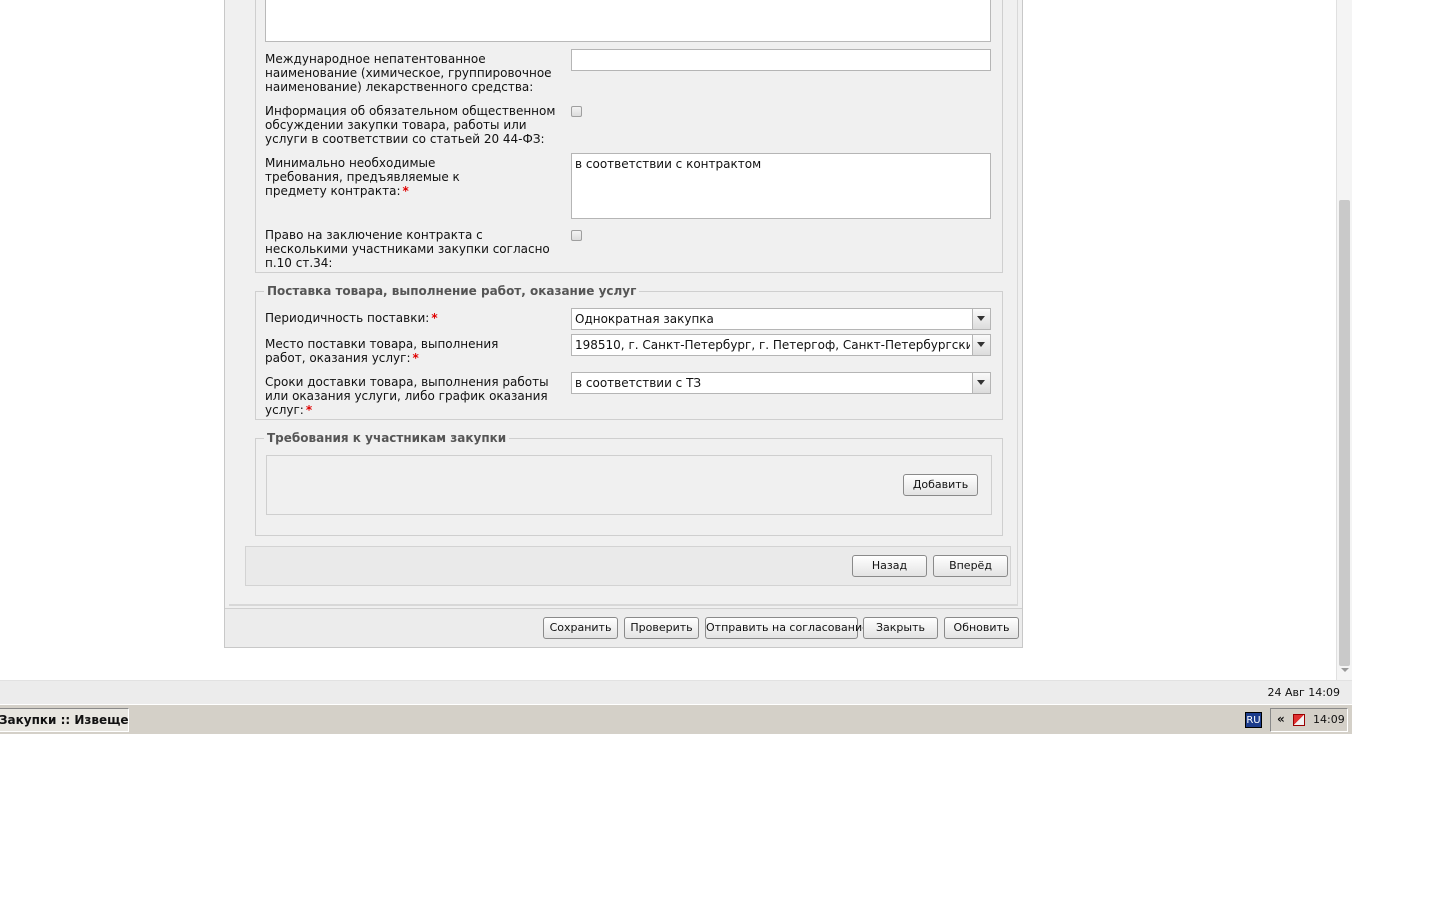 Image resolution: width=1440 pixels, height=900 pixels. What do you see at coordinates (940, 485) in the screenshot?
I see `add-participant-requirement-button: Добавить` at bounding box center [940, 485].